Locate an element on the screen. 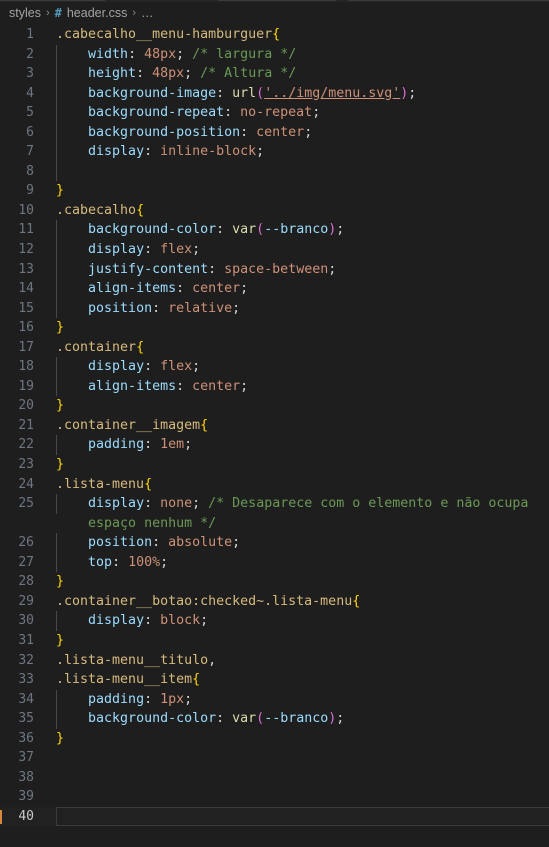  code-line: 24 .lista-menu{ is located at coordinates (274, 485).